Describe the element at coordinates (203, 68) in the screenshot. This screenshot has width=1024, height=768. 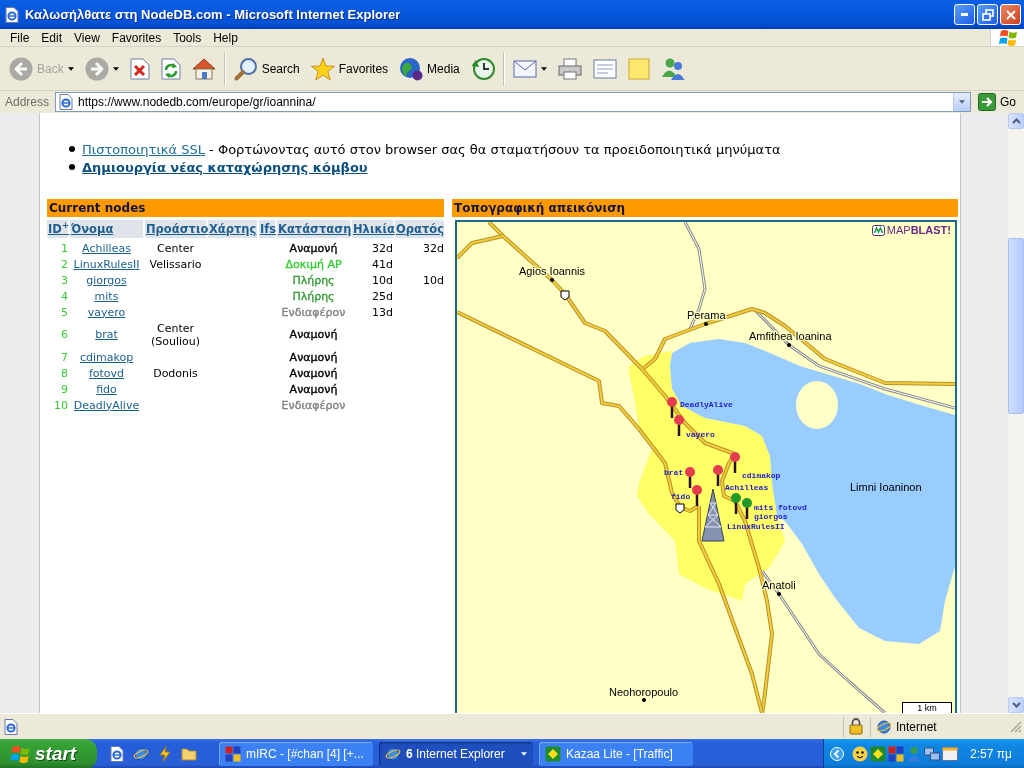
I see `home-icon` at that location.